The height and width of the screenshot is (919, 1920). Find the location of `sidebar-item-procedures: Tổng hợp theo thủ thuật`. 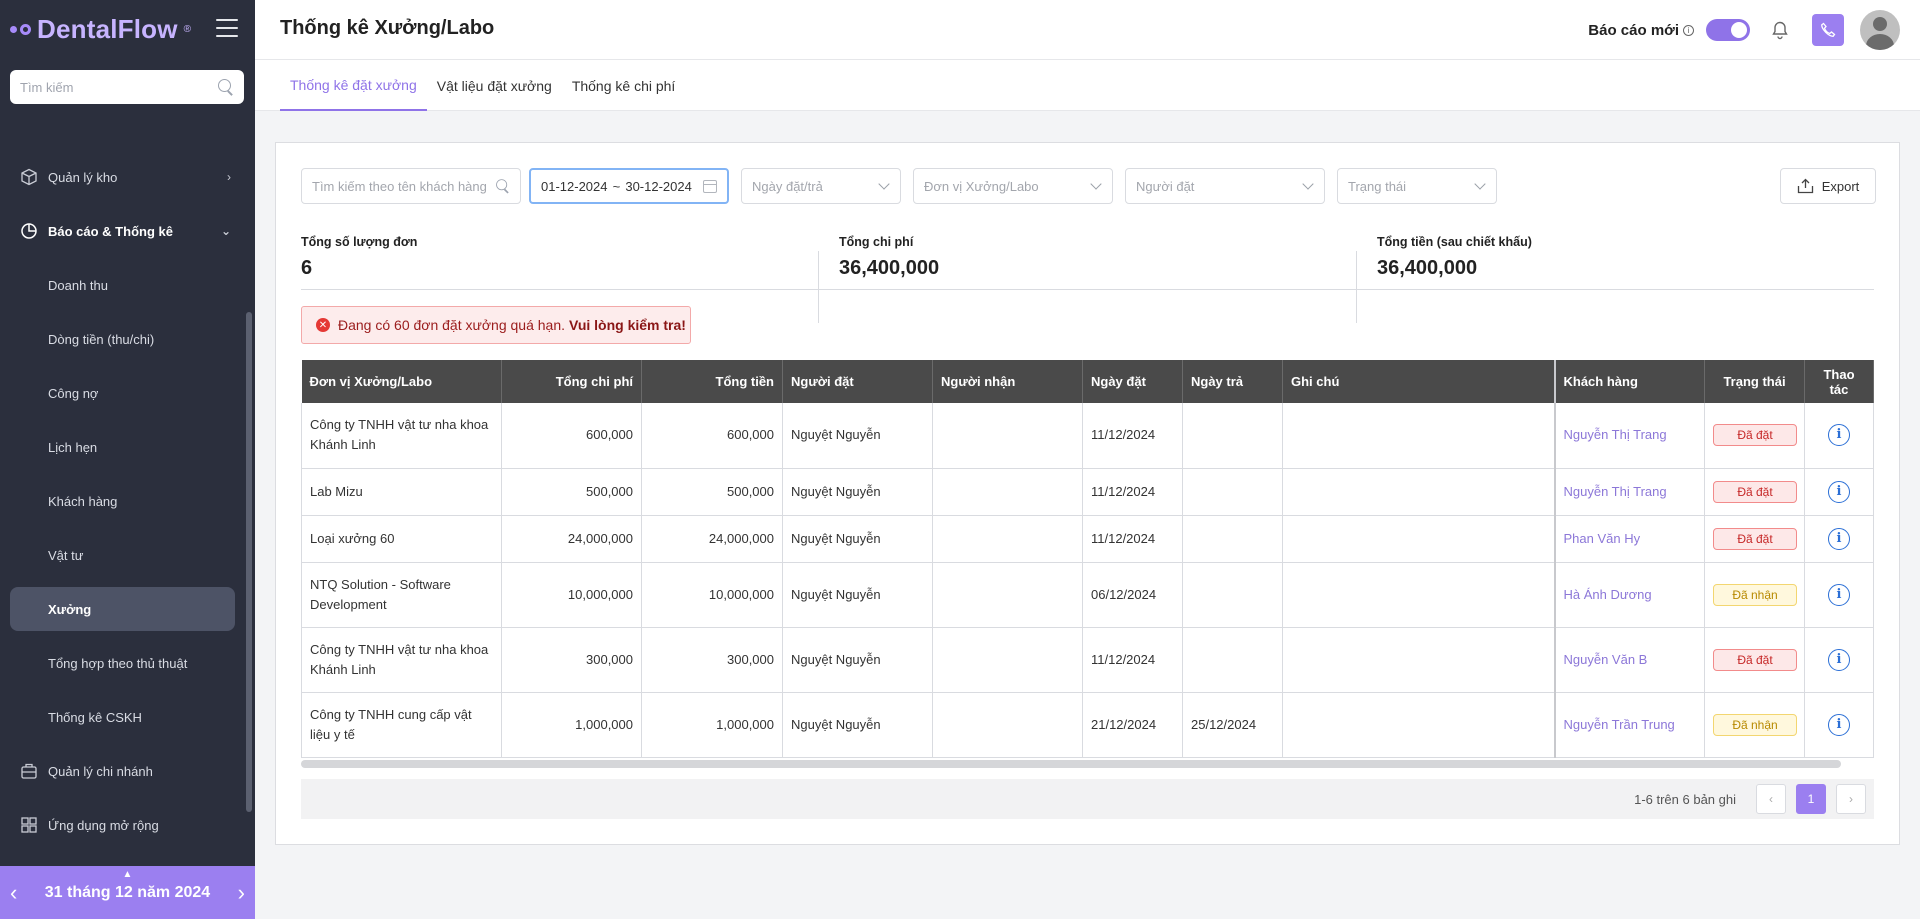

sidebar-item-procedures: Tổng hợp theo thủ thuật is located at coordinates (122, 663).